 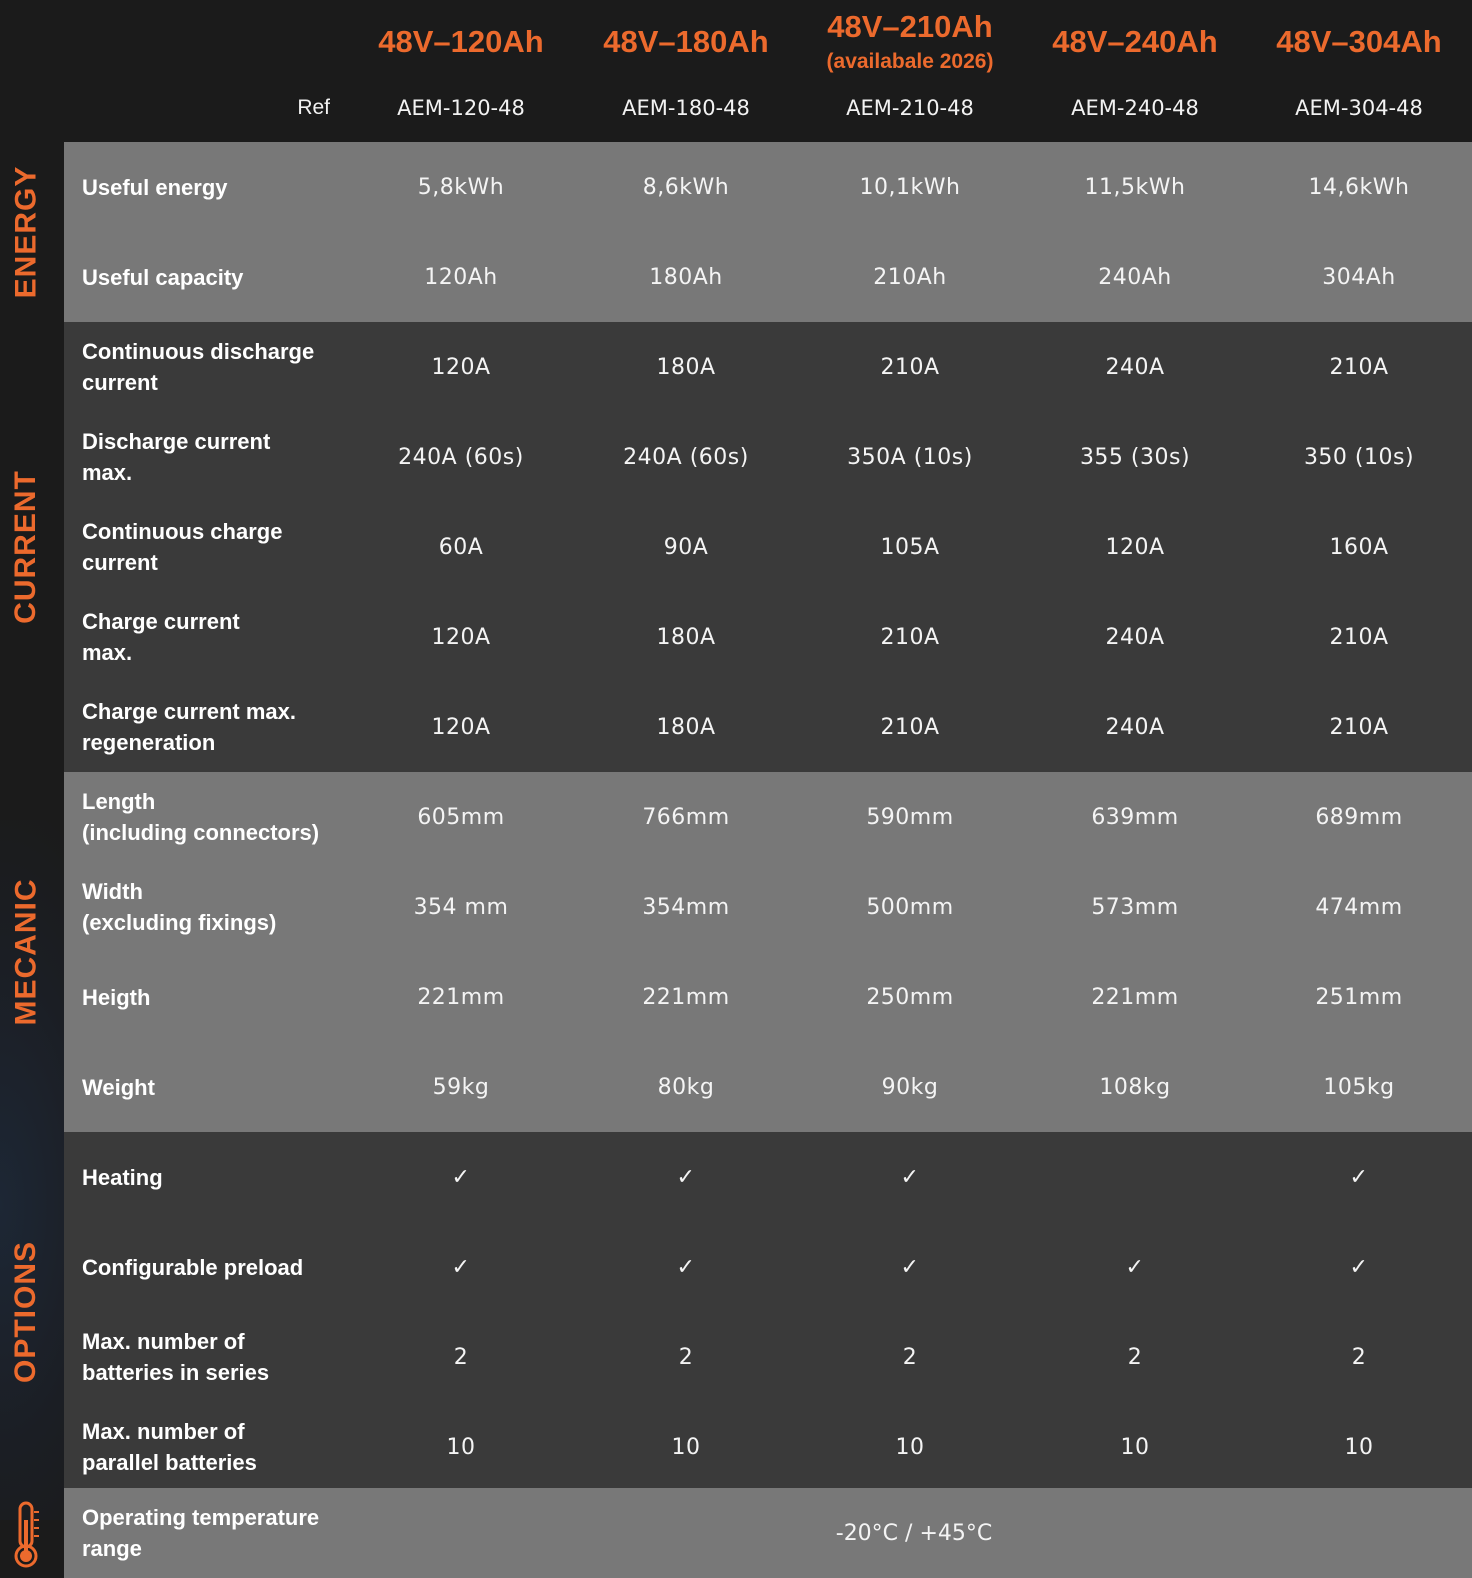 What do you see at coordinates (910, 457) in the screenshot?
I see `value-cell-210: 350A (10s)` at bounding box center [910, 457].